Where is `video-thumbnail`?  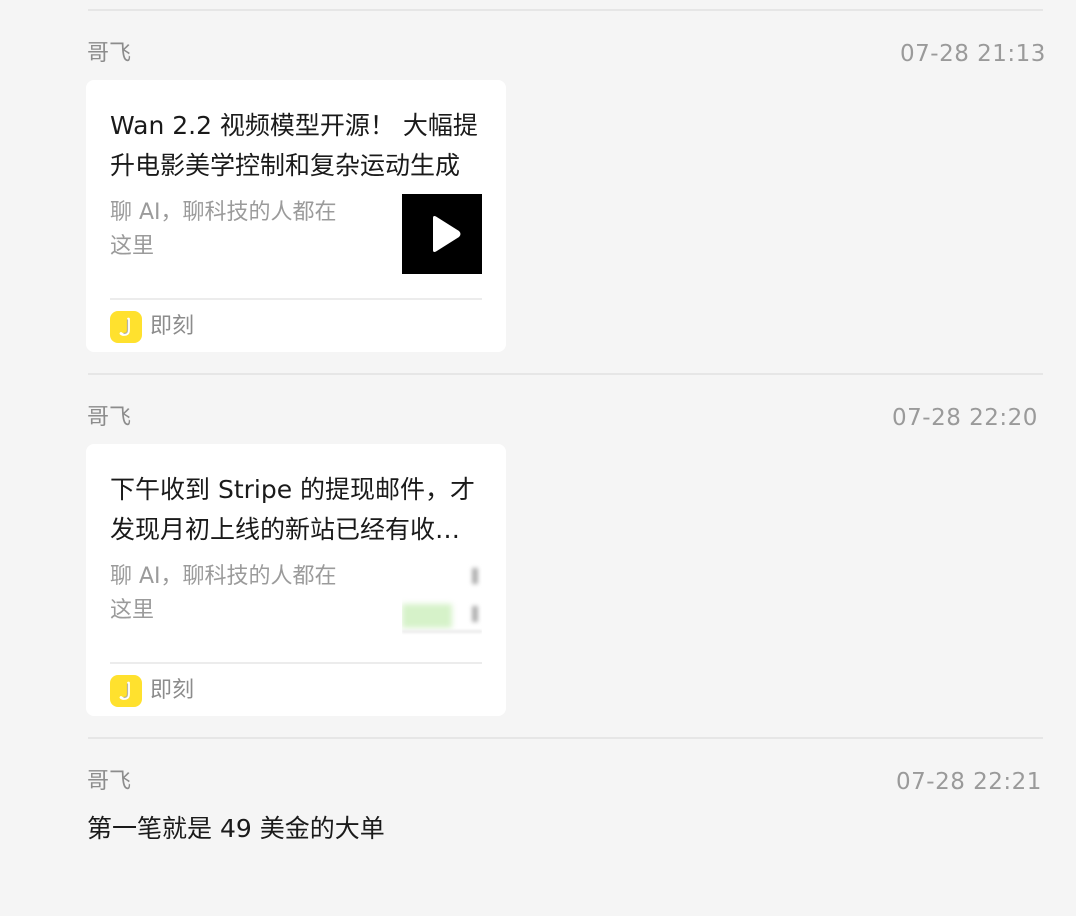 video-thumbnail is located at coordinates (442, 234).